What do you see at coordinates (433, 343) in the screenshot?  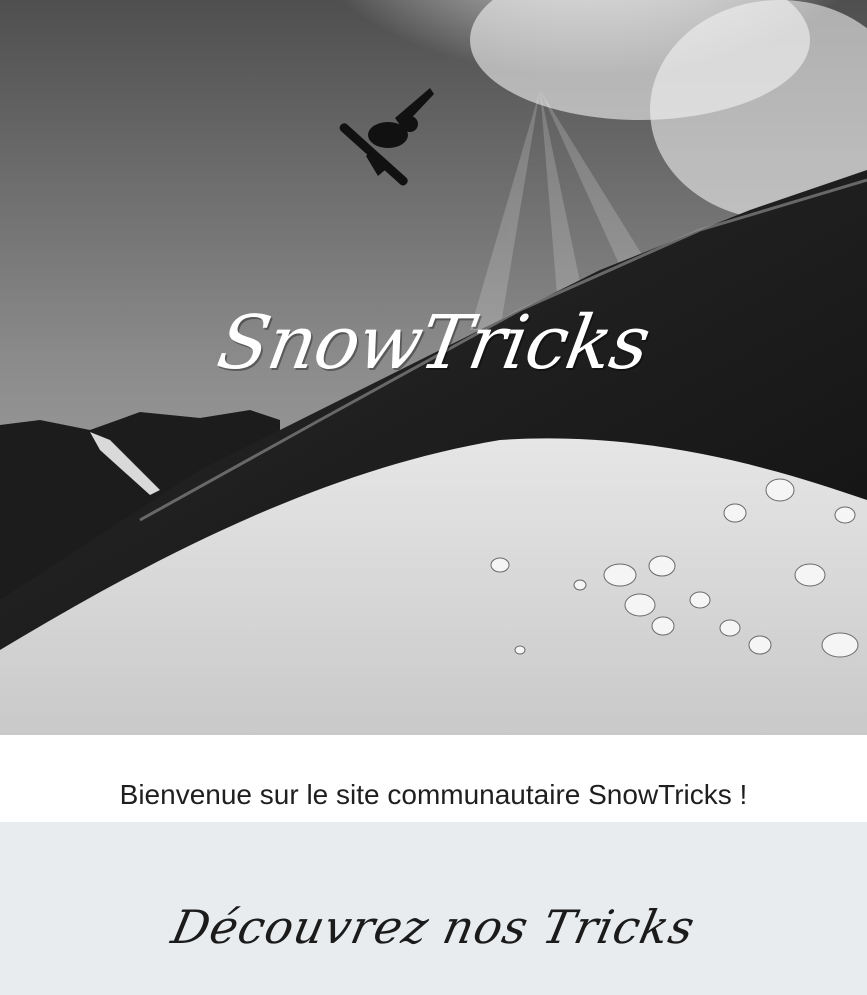 I see `site-logo-title: SnowTricks` at bounding box center [433, 343].